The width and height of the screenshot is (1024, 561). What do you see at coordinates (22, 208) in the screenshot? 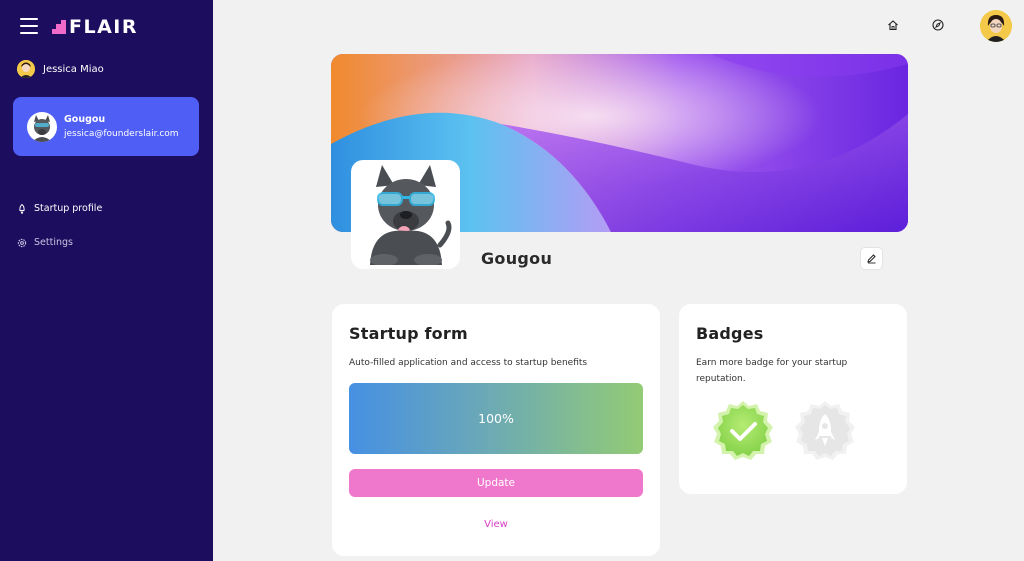
I see `rocket-icon` at bounding box center [22, 208].